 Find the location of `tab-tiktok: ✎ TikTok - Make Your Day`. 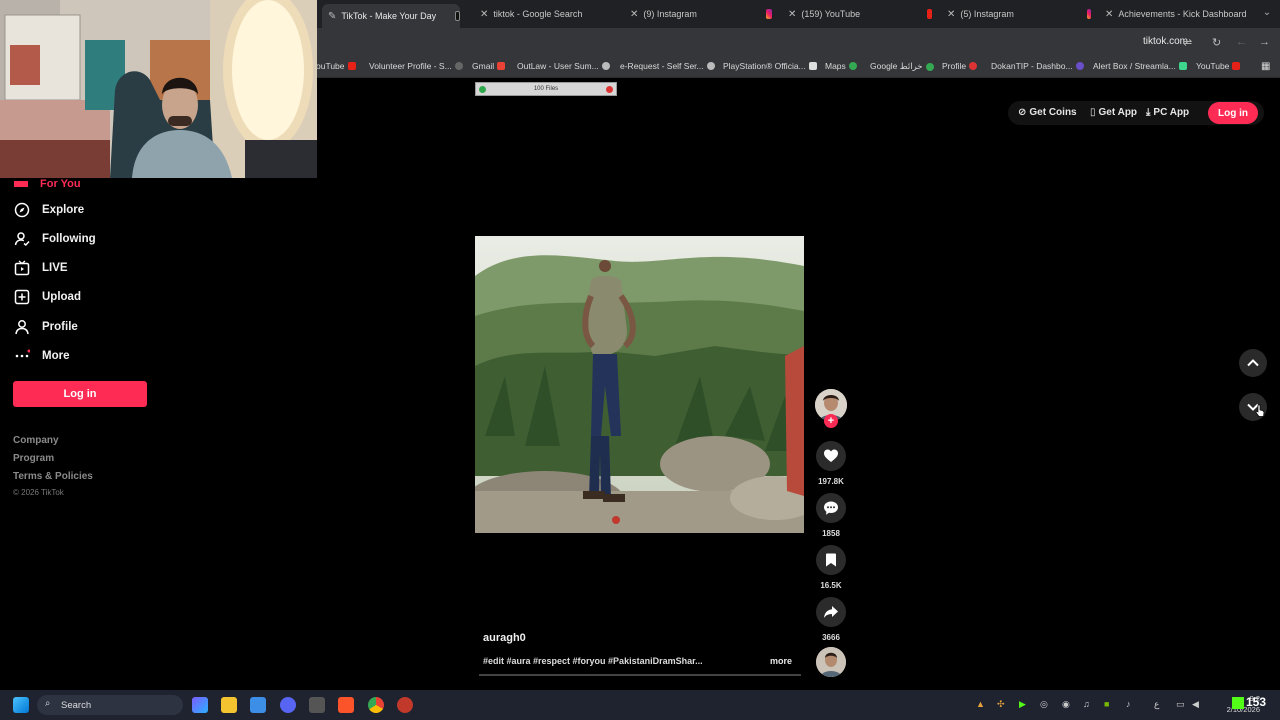

tab-tiktok: ✎ TikTok - Make Your Day is located at coordinates (391, 16).